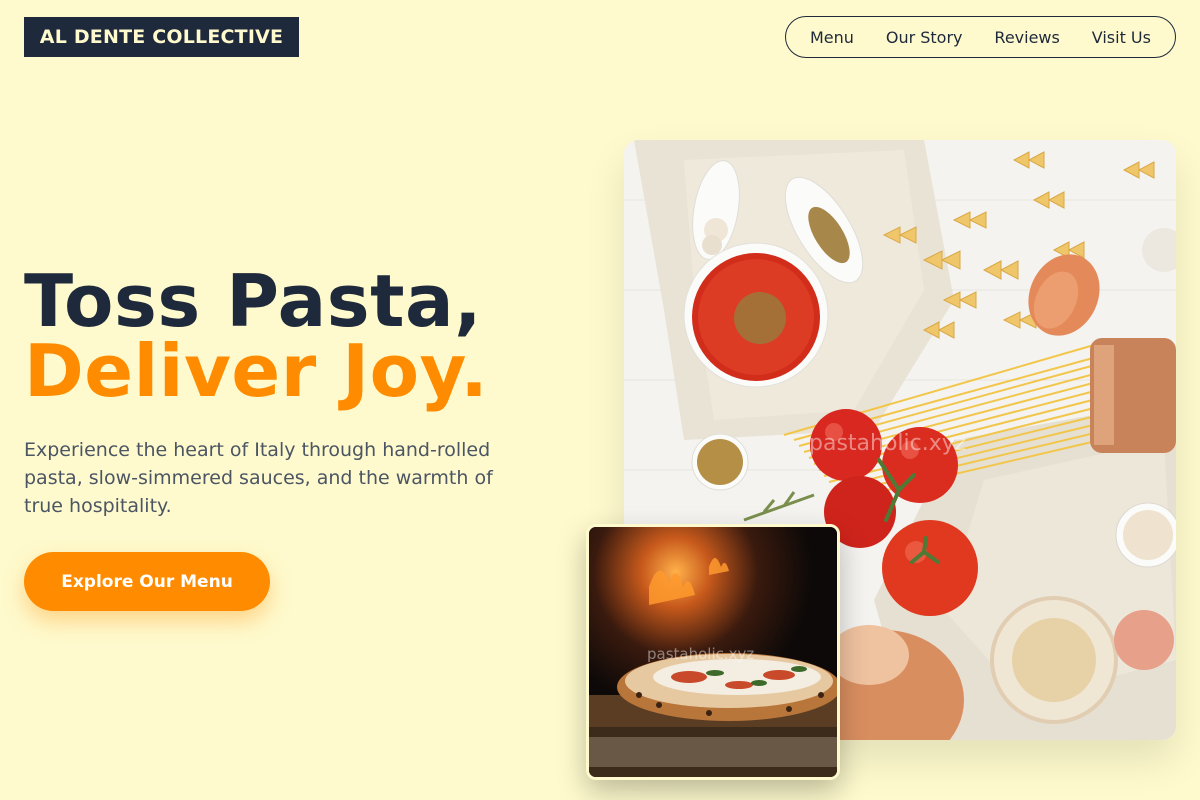 This screenshot has width=1200, height=800. I want to click on nav-item-menu: Menu, so click(832, 37).